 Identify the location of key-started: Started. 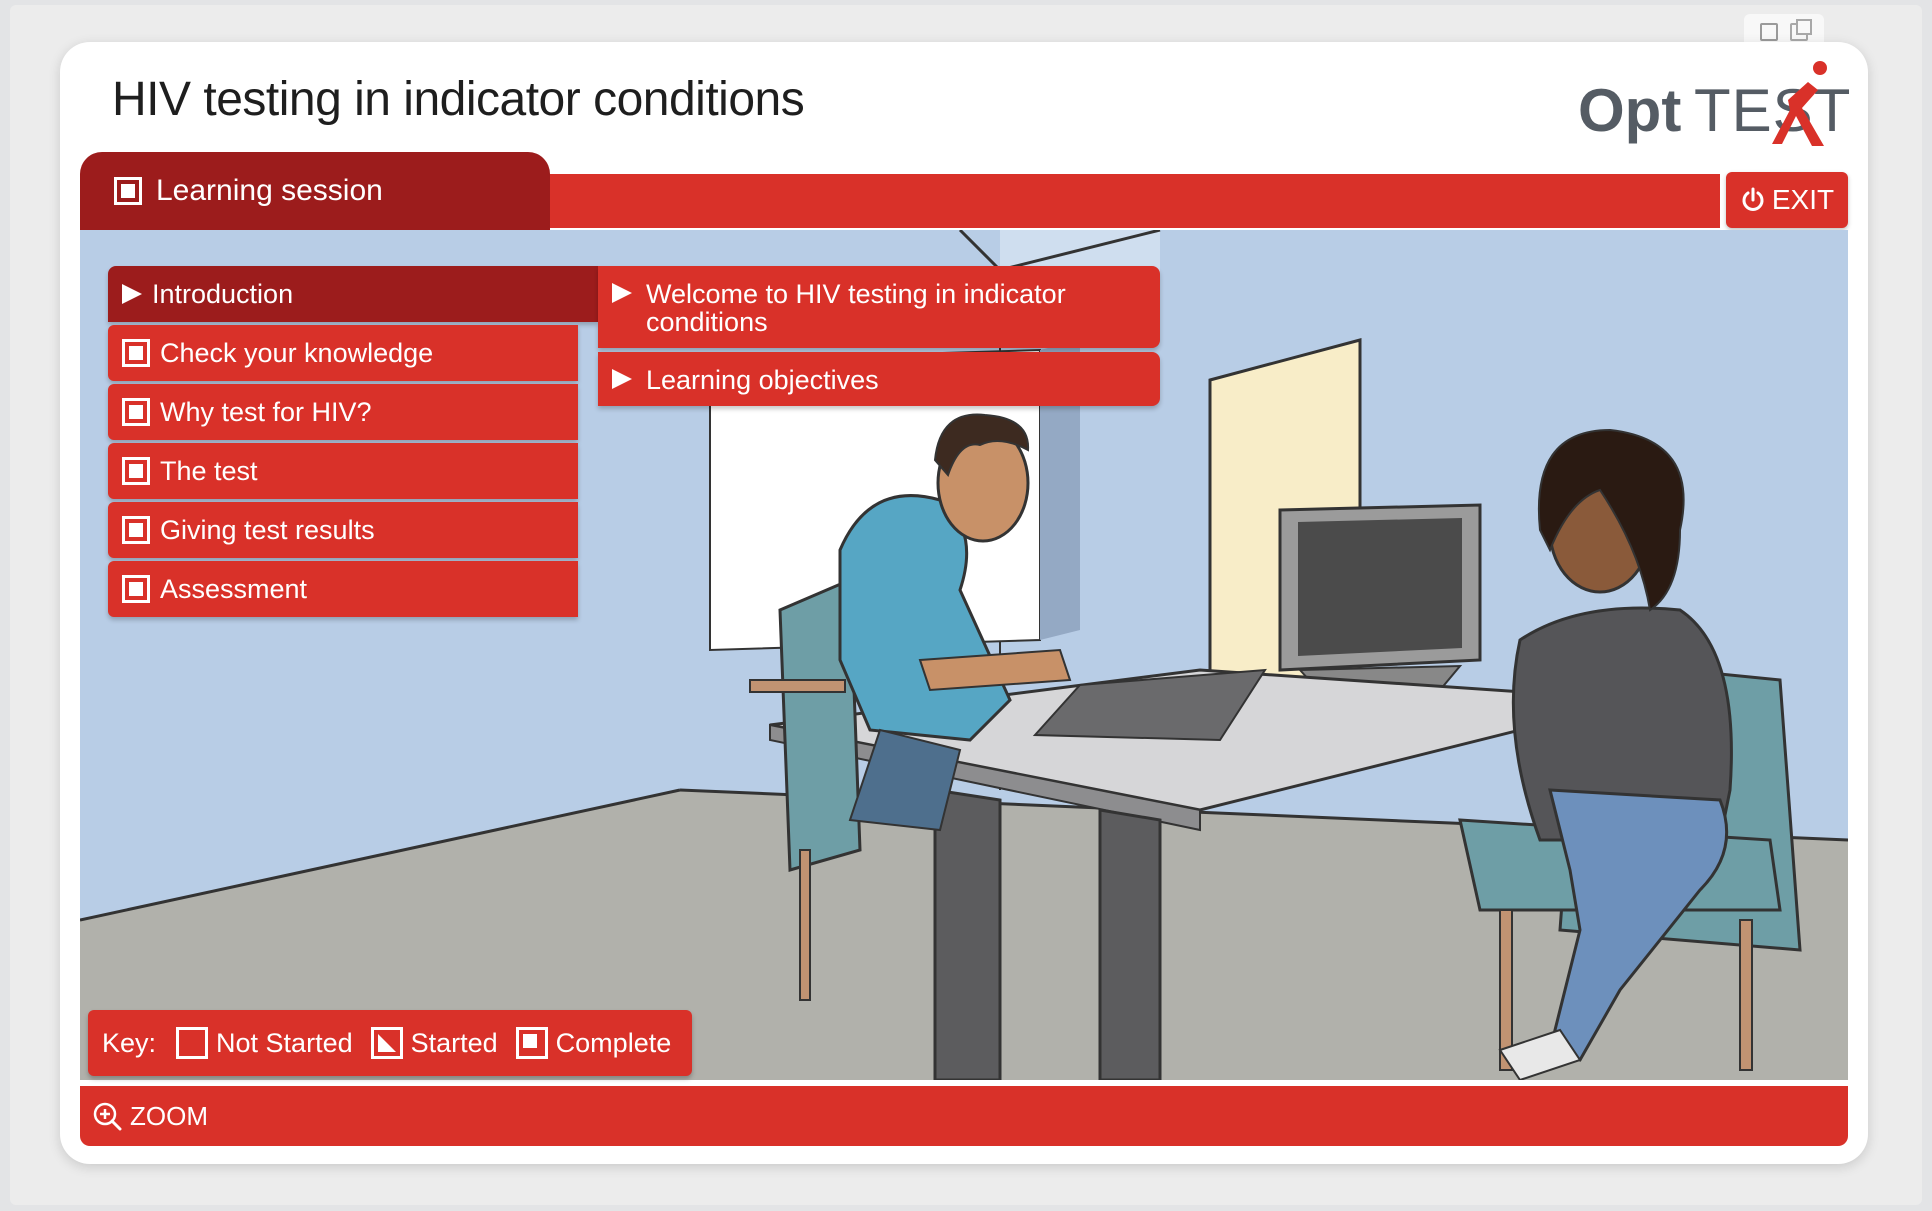
(434, 1043).